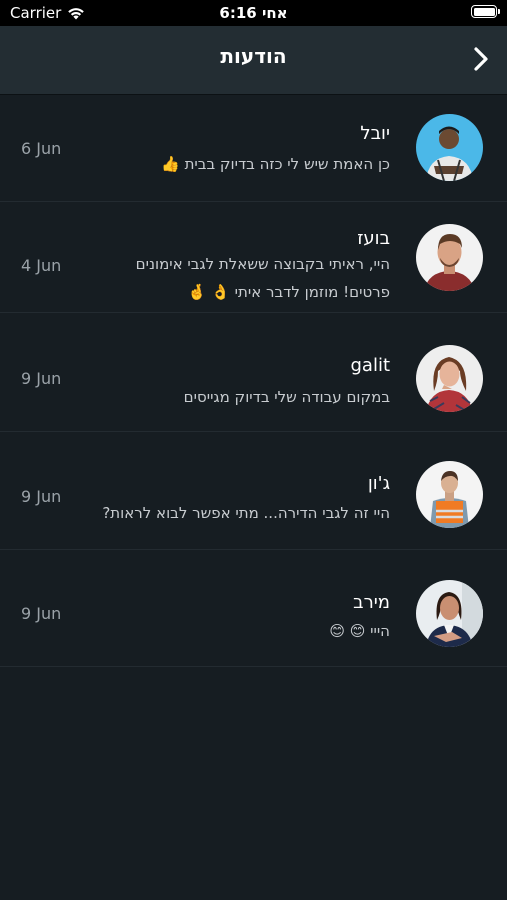 This screenshot has width=507, height=900. What do you see at coordinates (371, 602) in the screenshot?
I see `contact-name: מירב` at bounding box center [371, 602].